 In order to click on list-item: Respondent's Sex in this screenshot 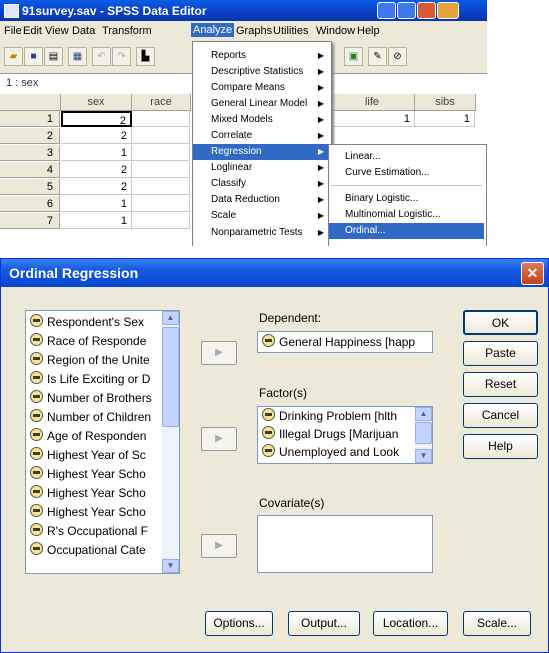, I will do `click(87, 322)`.